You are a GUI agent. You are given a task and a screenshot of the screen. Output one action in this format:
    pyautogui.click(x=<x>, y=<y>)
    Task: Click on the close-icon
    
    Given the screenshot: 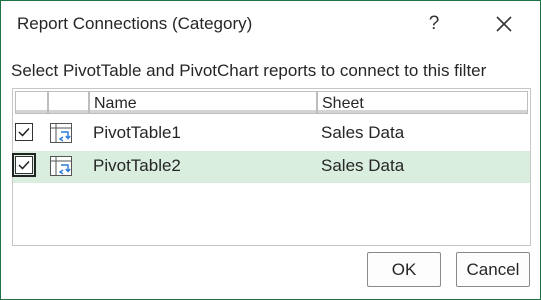 What is the action you would take?
    pyautogui.click(x=504, y=24)
    